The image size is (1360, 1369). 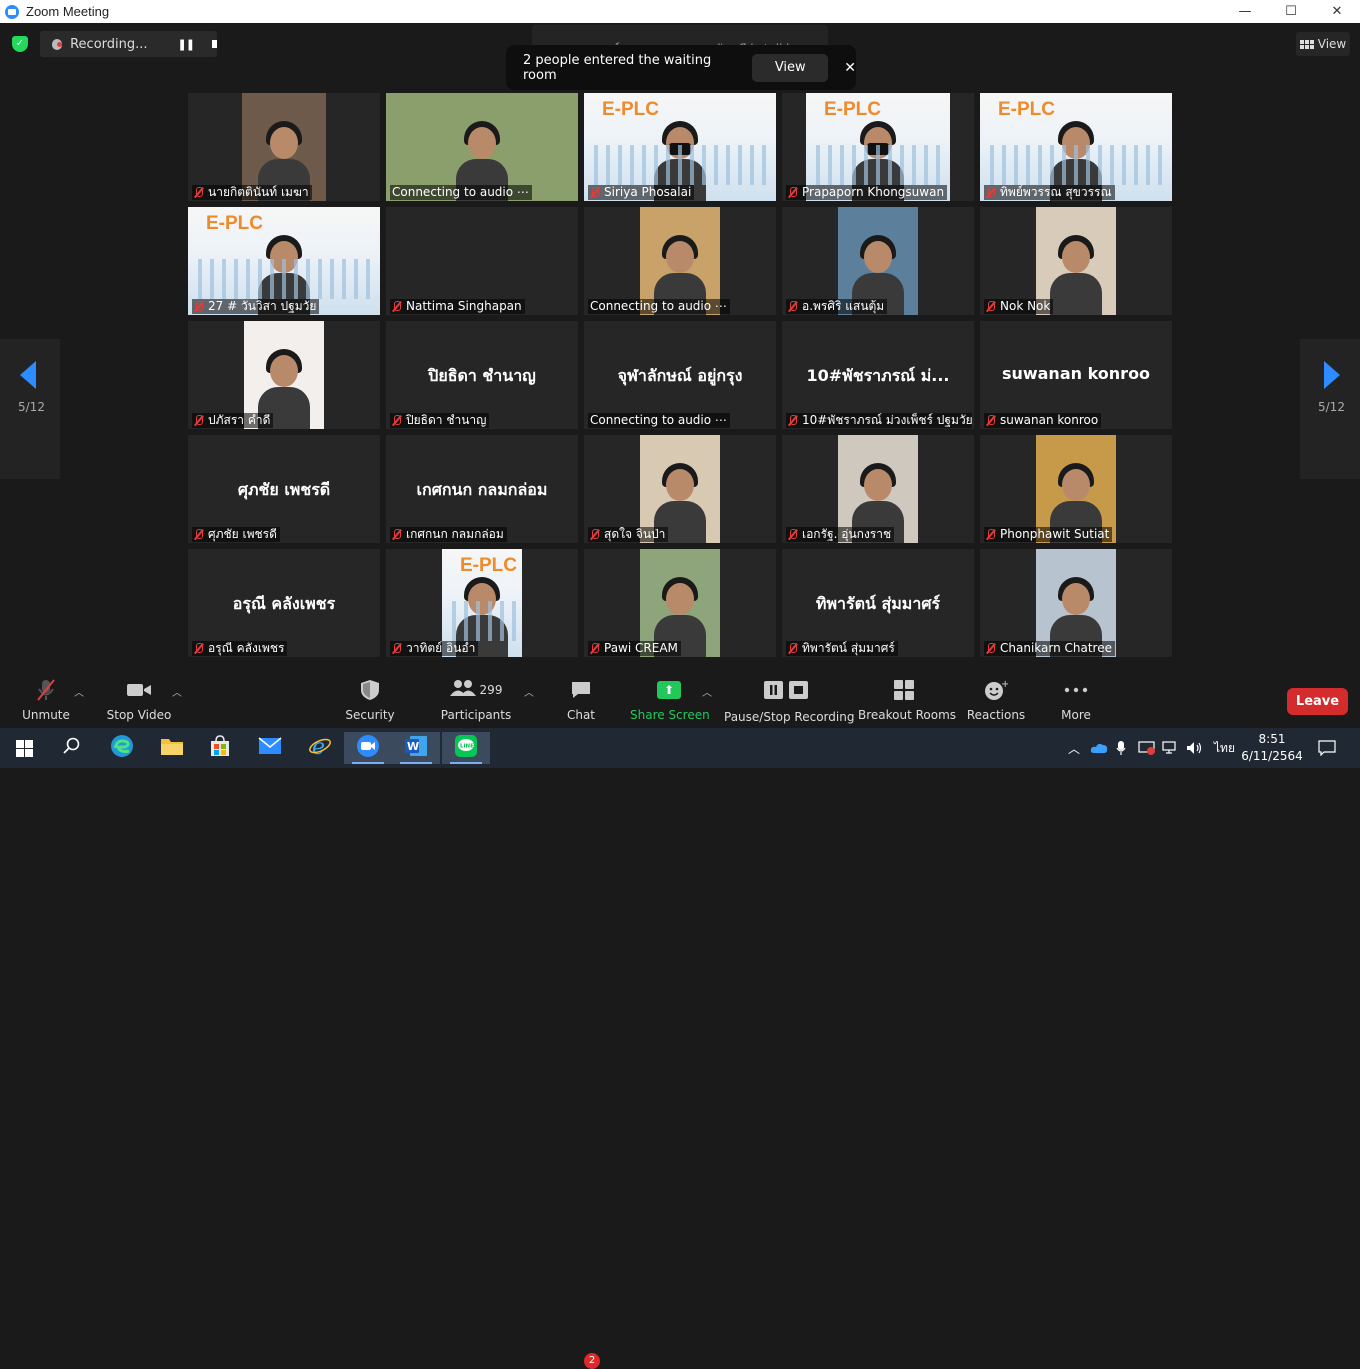 What do you see at coordinates (842, 648) in the screenshot?
I see `participant-name-label: ทิพารัตน์ สุ่มมาศร์` at bounding box center [842, 648].